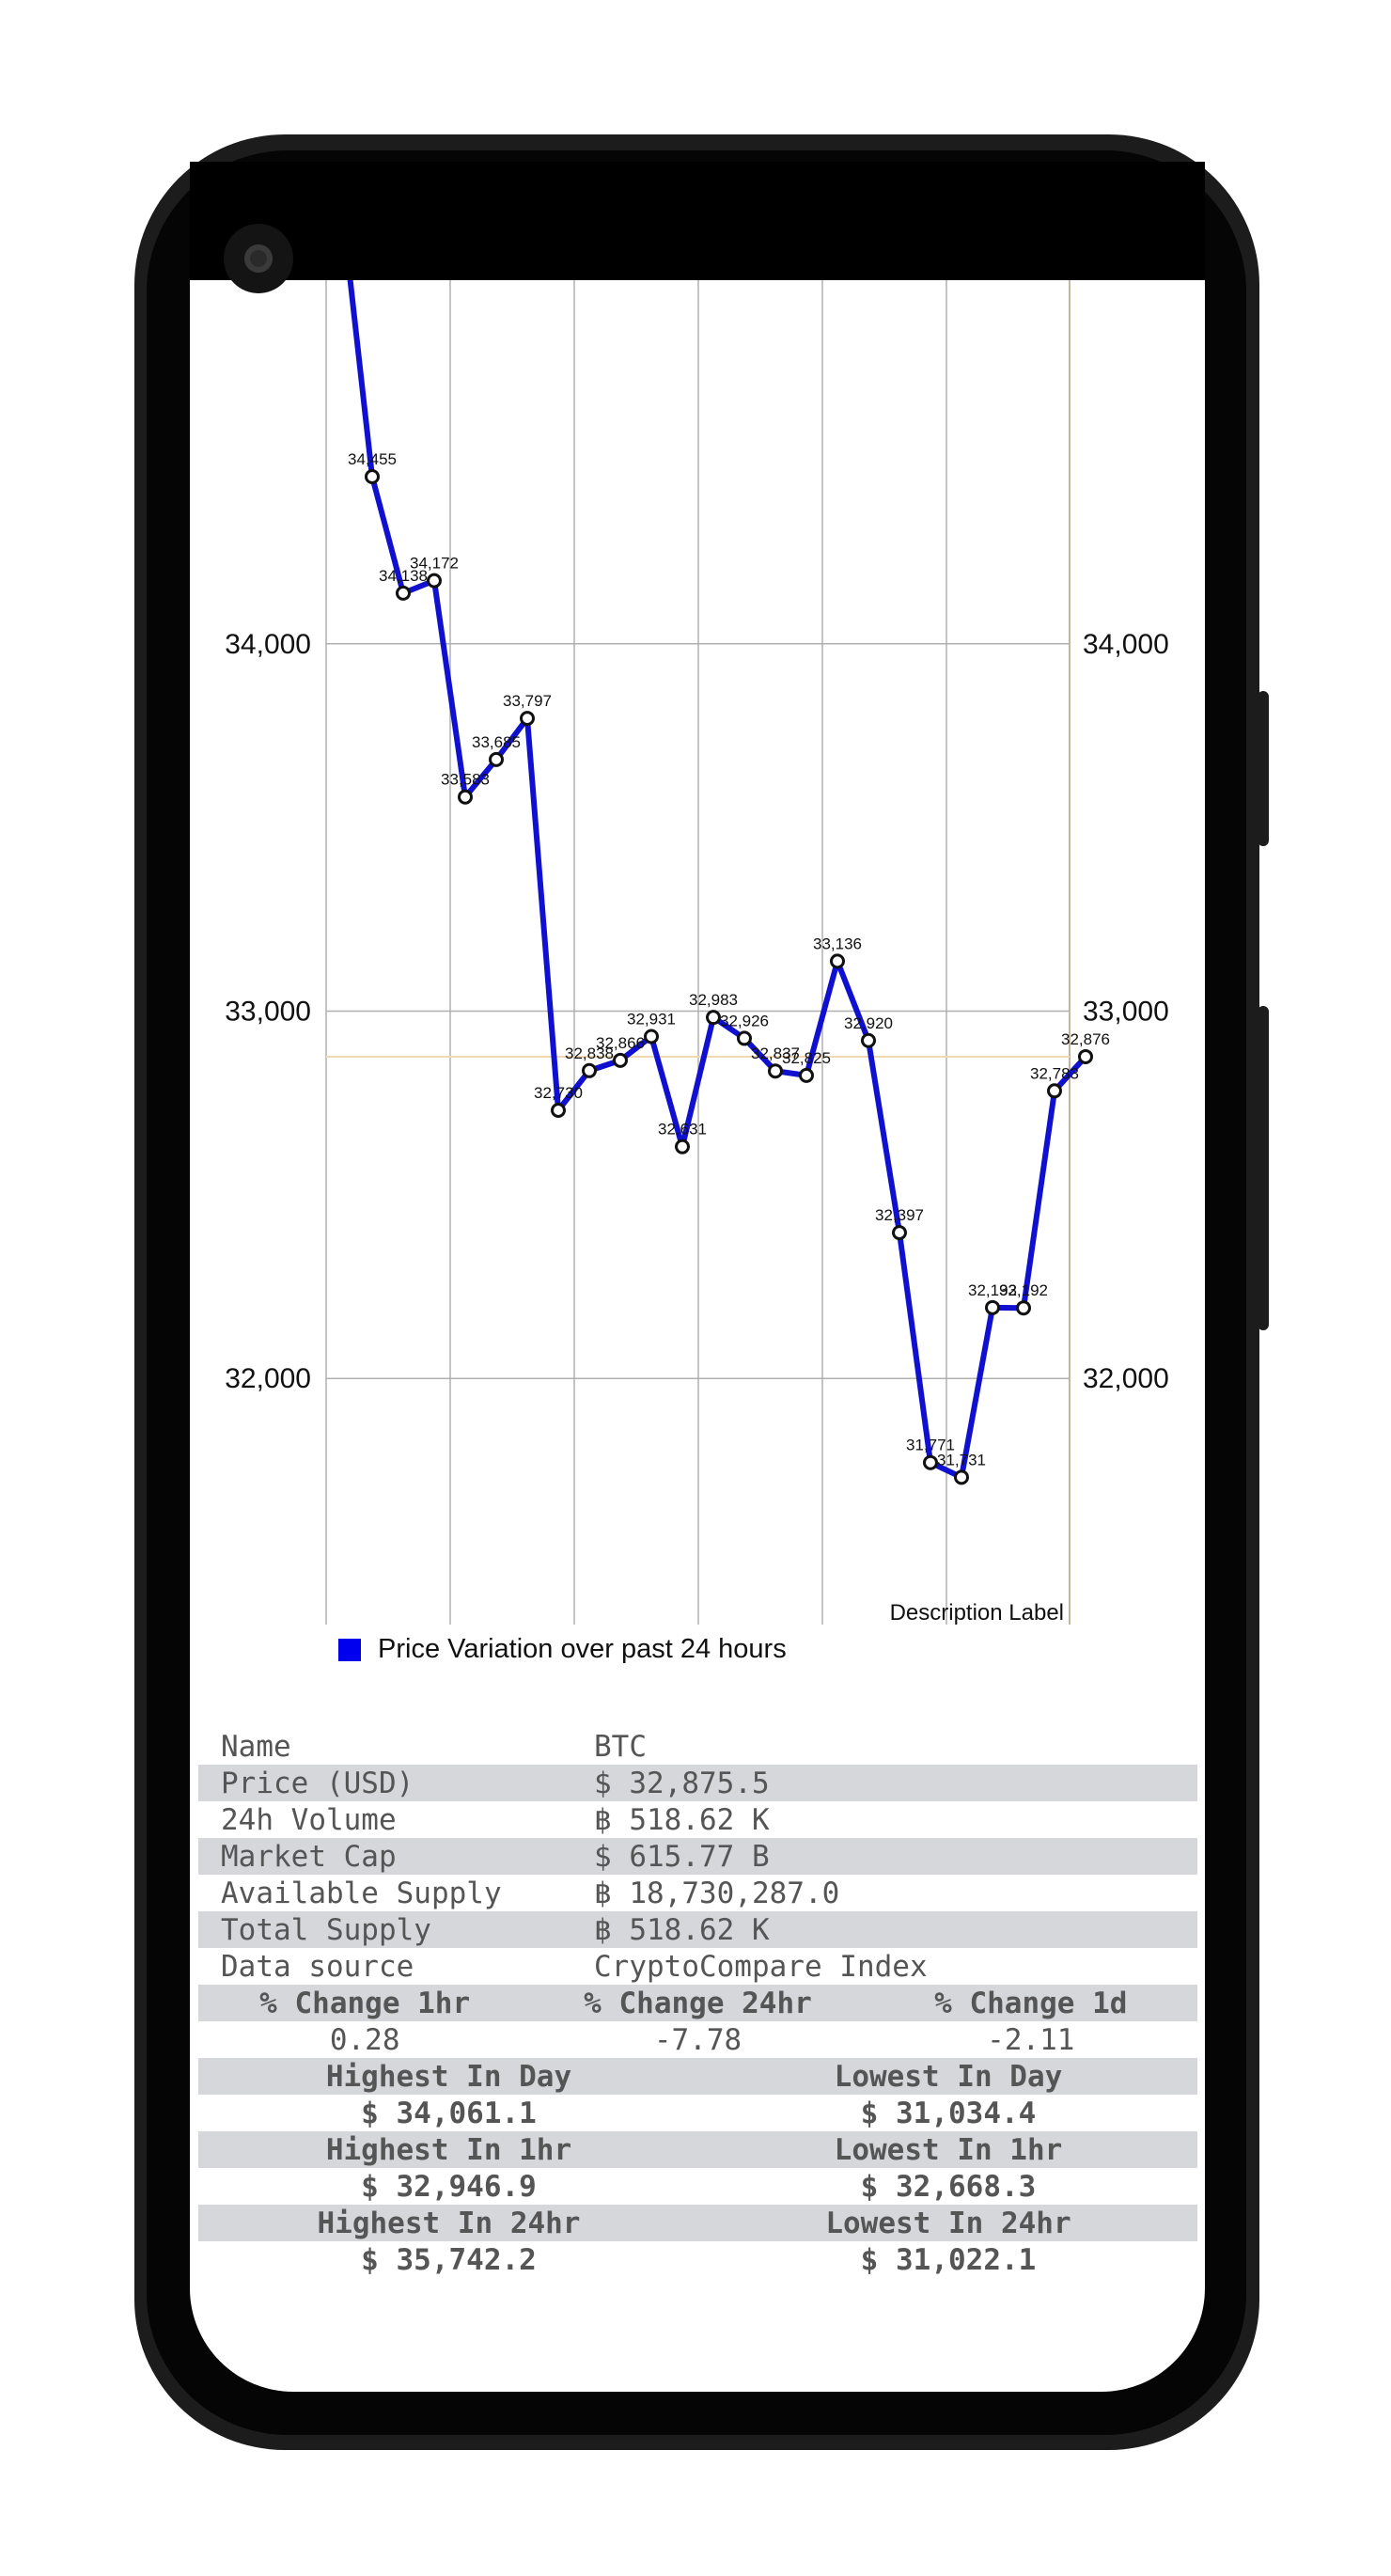 Image resolution: width=1391 pixels, height=2576 pixels. Describe the element at coordinates (559, 1093) in the screenshot. I see `data-point-label: 32,730` at that location.